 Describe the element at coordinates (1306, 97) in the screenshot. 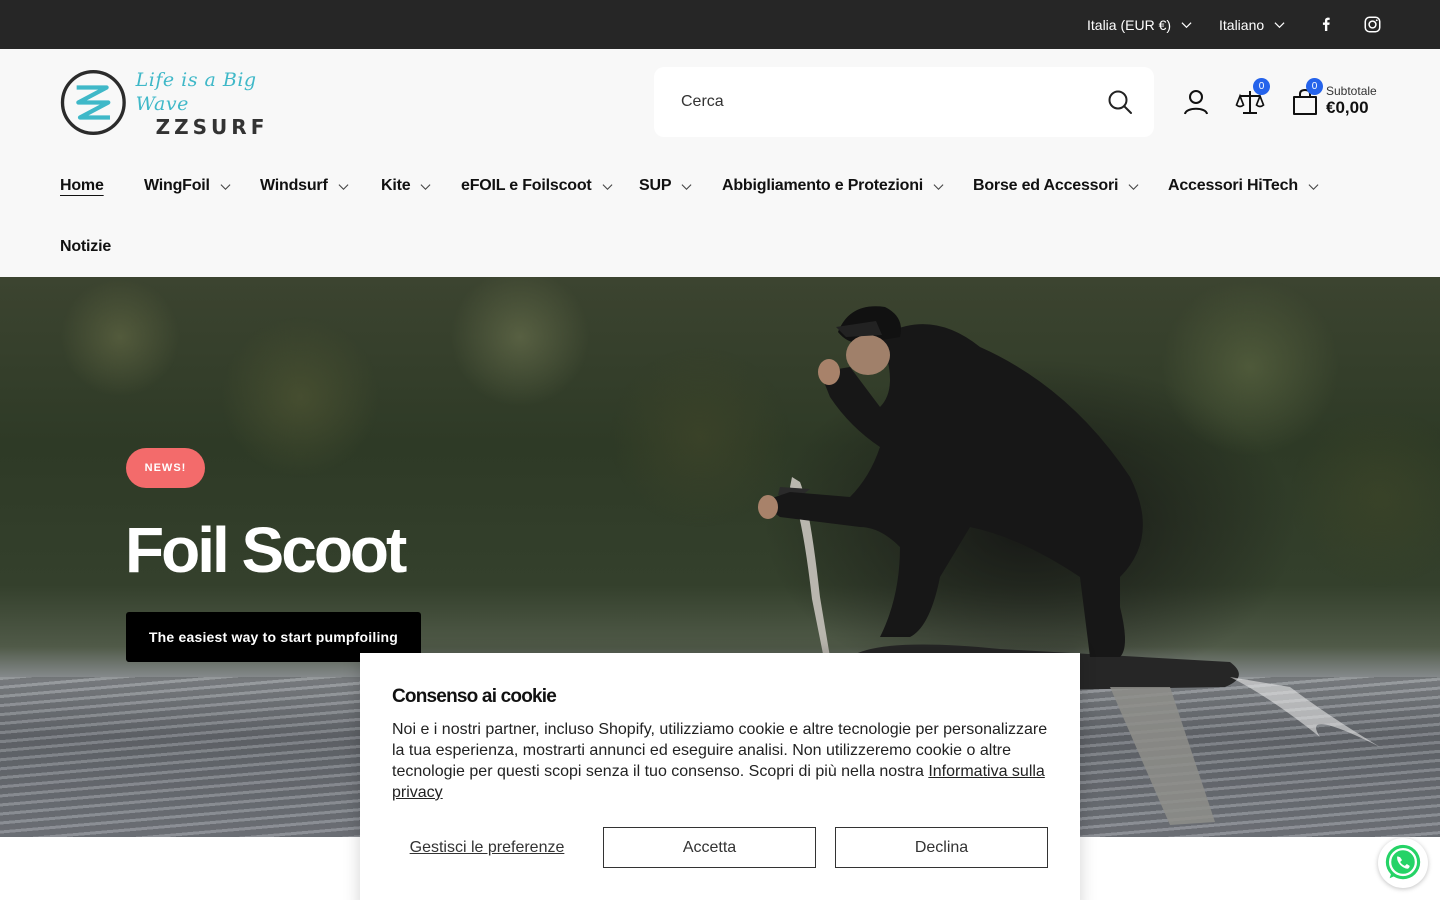

I see `cart-button: 0` at that location.